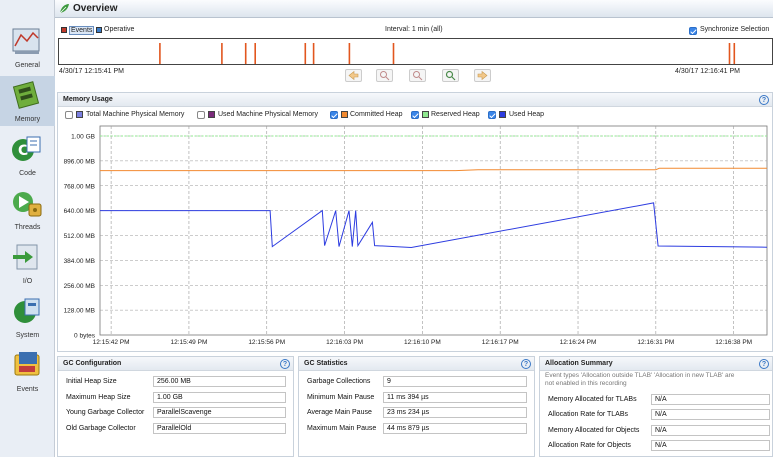 The height and width of the screenshot is (457, 773). What do you see at coordinates (422, 342) in the screenshot?
I see `x-tick-label: 12:16:10 PM` at bounding box center [422, 342].